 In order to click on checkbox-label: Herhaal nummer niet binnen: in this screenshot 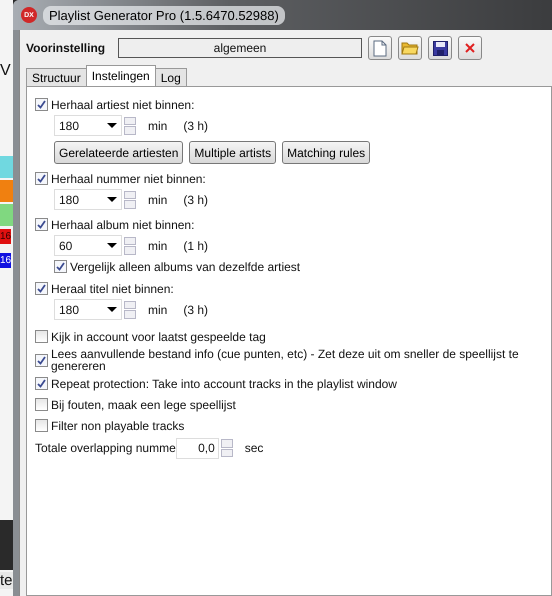, I will do `click(128, 179)`.